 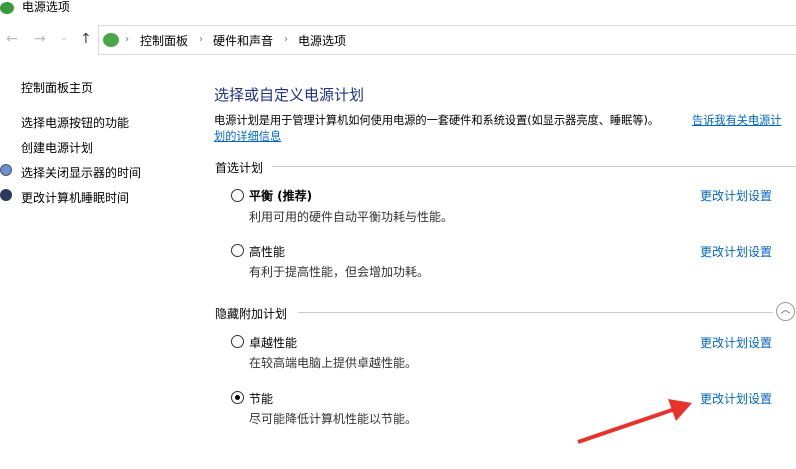 I want to click on plan-name: 高性能, so click(x=267, y=252).